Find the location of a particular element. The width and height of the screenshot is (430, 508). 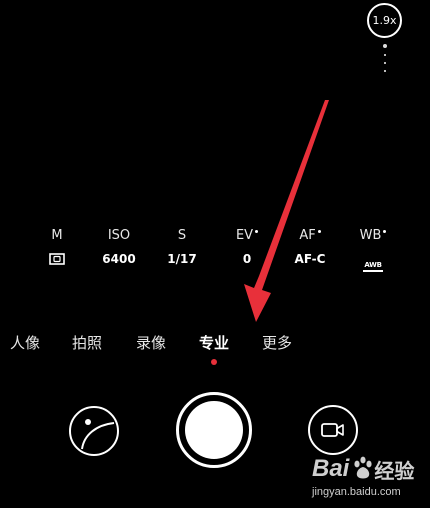

param-ev-indicator-dot is located at coordinates (257, 231).